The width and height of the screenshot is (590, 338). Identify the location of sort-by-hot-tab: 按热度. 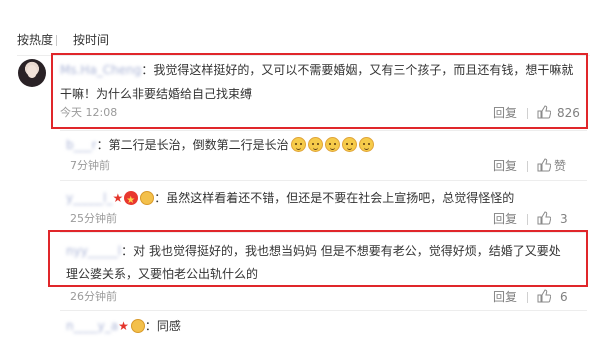
(35, 40).